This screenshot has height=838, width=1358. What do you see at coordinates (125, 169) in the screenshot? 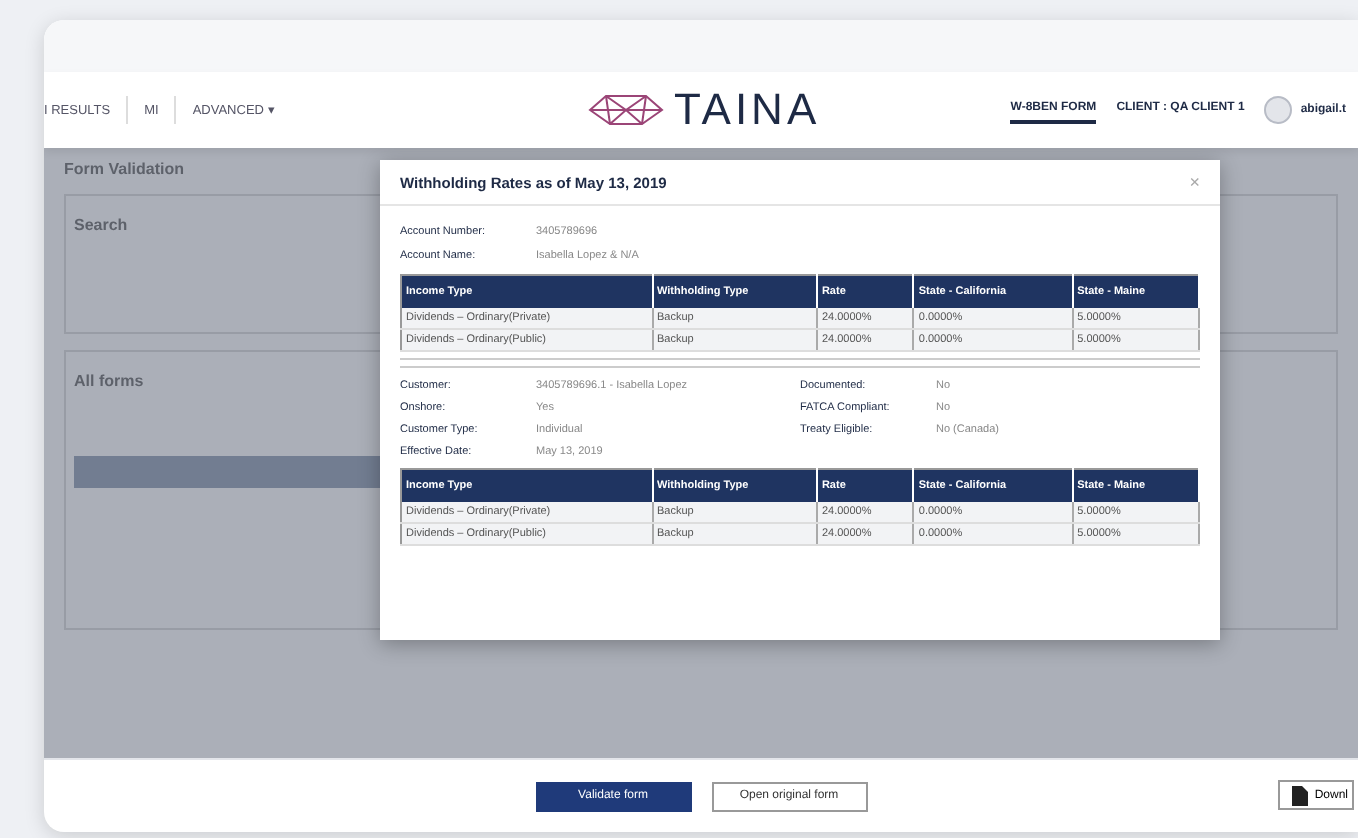
I see `page-title: Form Validation` at bounding box center [125, 169].